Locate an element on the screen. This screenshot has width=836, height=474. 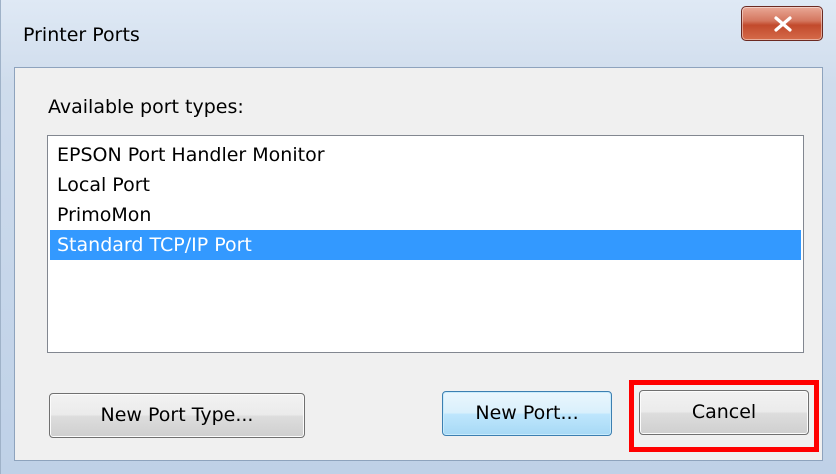
close-button is located at coordinates (782, 23).